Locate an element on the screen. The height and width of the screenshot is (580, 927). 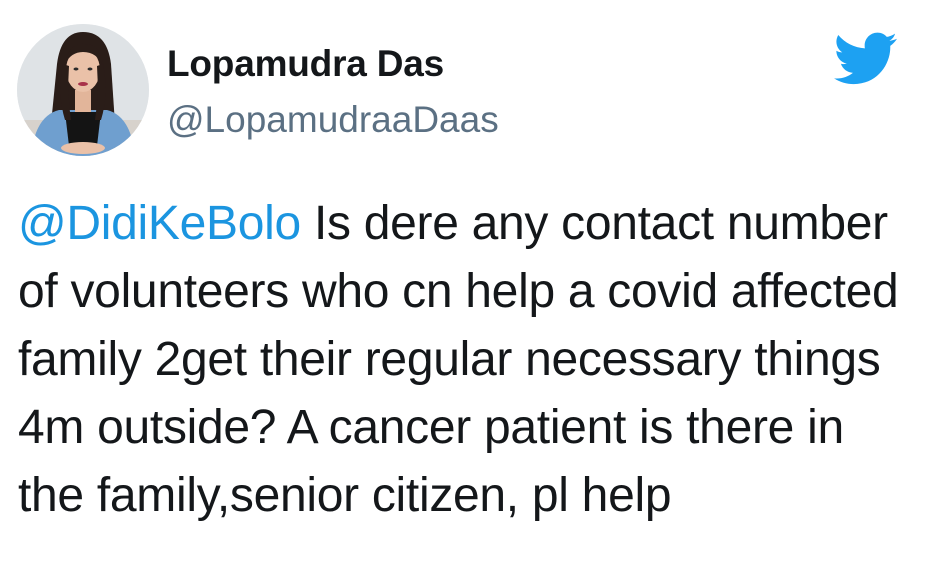
mention-link: @DidiKeBolo is located at coordinates (159, 223).